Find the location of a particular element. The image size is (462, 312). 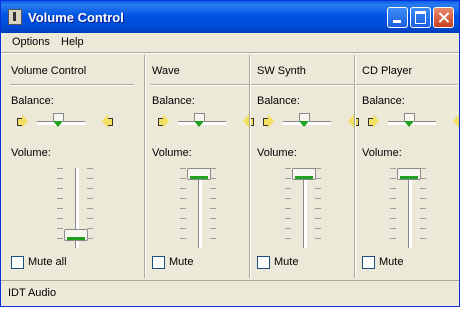

menu-separator is located at coordinates (230, 53).